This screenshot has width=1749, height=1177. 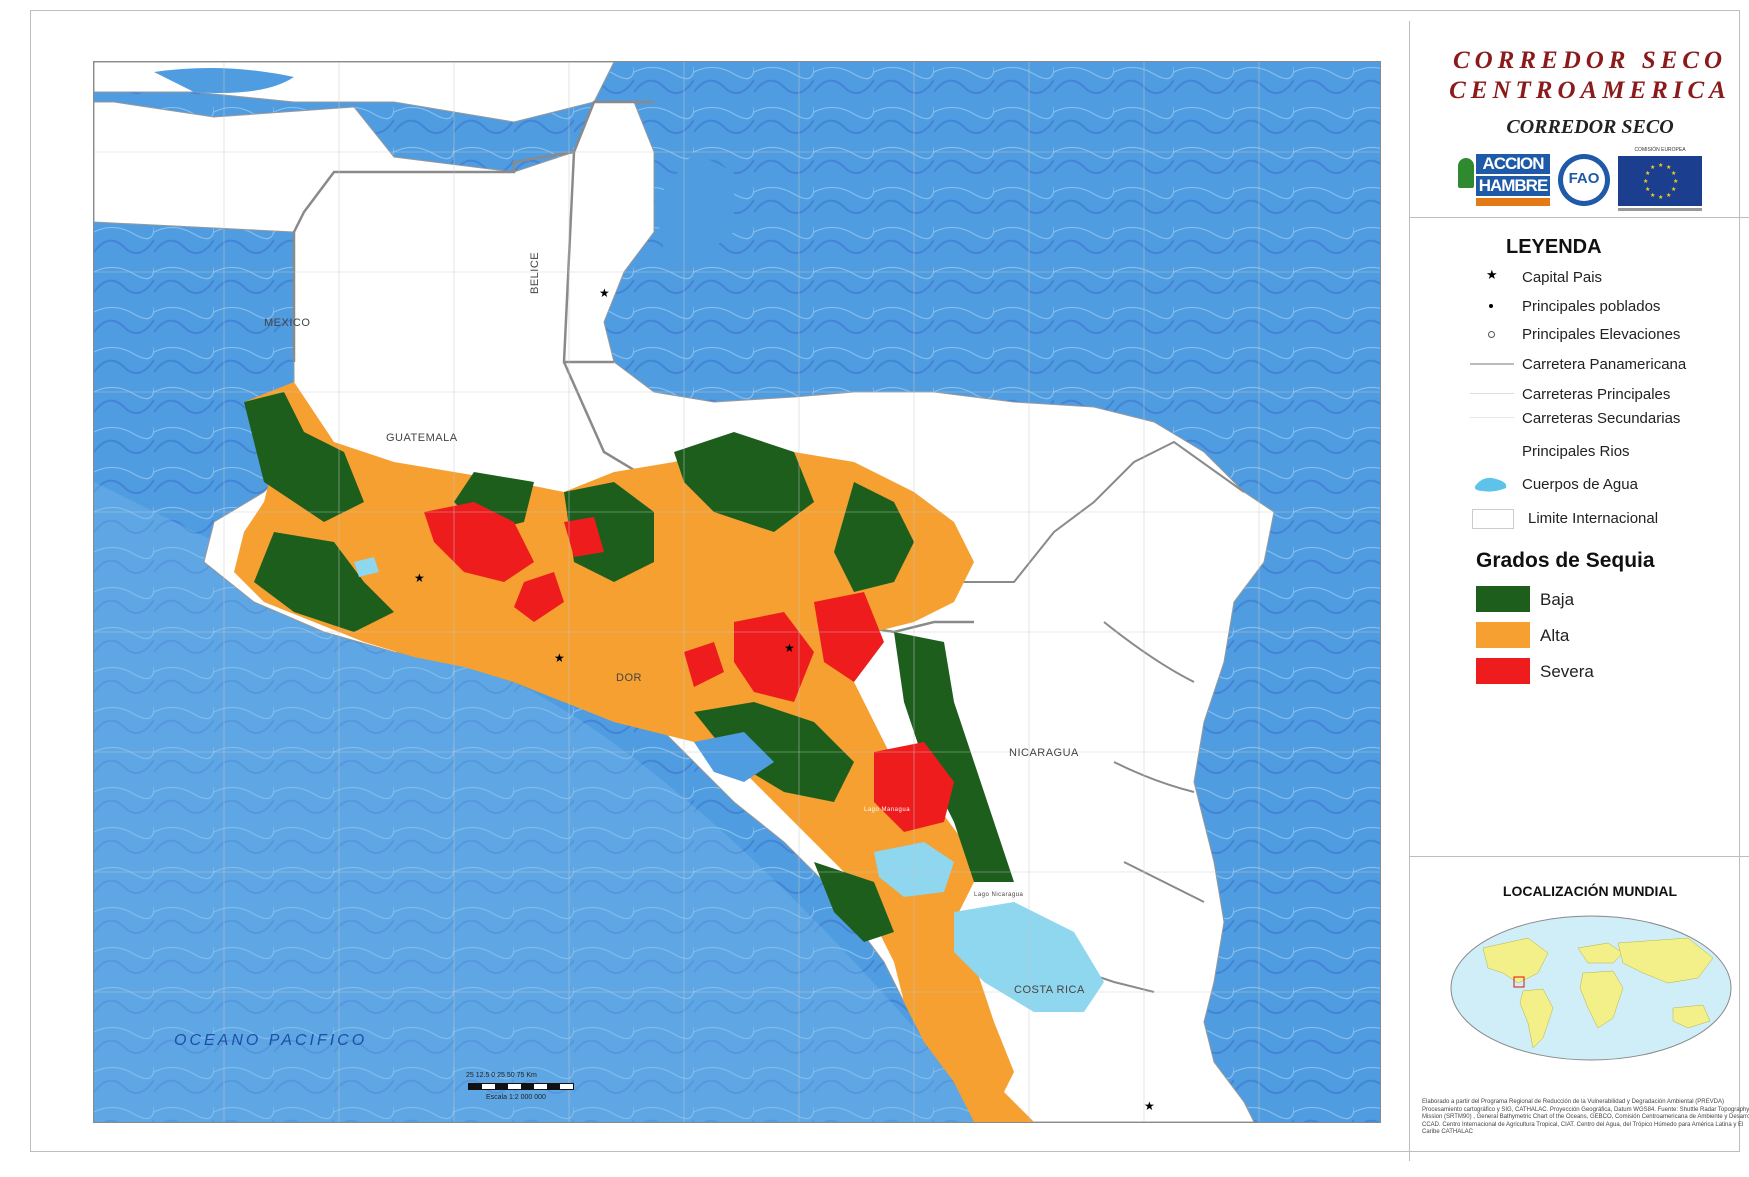 What do you see at coordinates (422, 438) in the screenshot?
I see `label-guatemala: GUATEMALA` at bounding box center [422, 438].